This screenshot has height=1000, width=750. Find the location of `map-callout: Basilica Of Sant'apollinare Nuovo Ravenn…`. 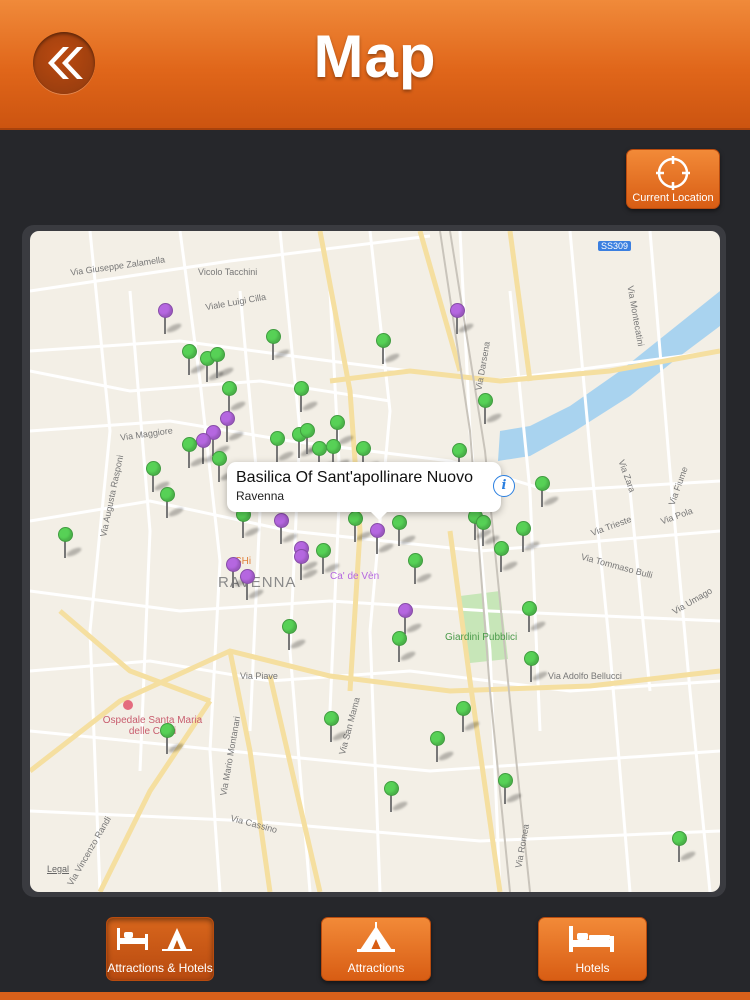

map-callout: Basilica Of Sant'apollinare Nuovo Ravenn… is located at coordinates (364, 491).